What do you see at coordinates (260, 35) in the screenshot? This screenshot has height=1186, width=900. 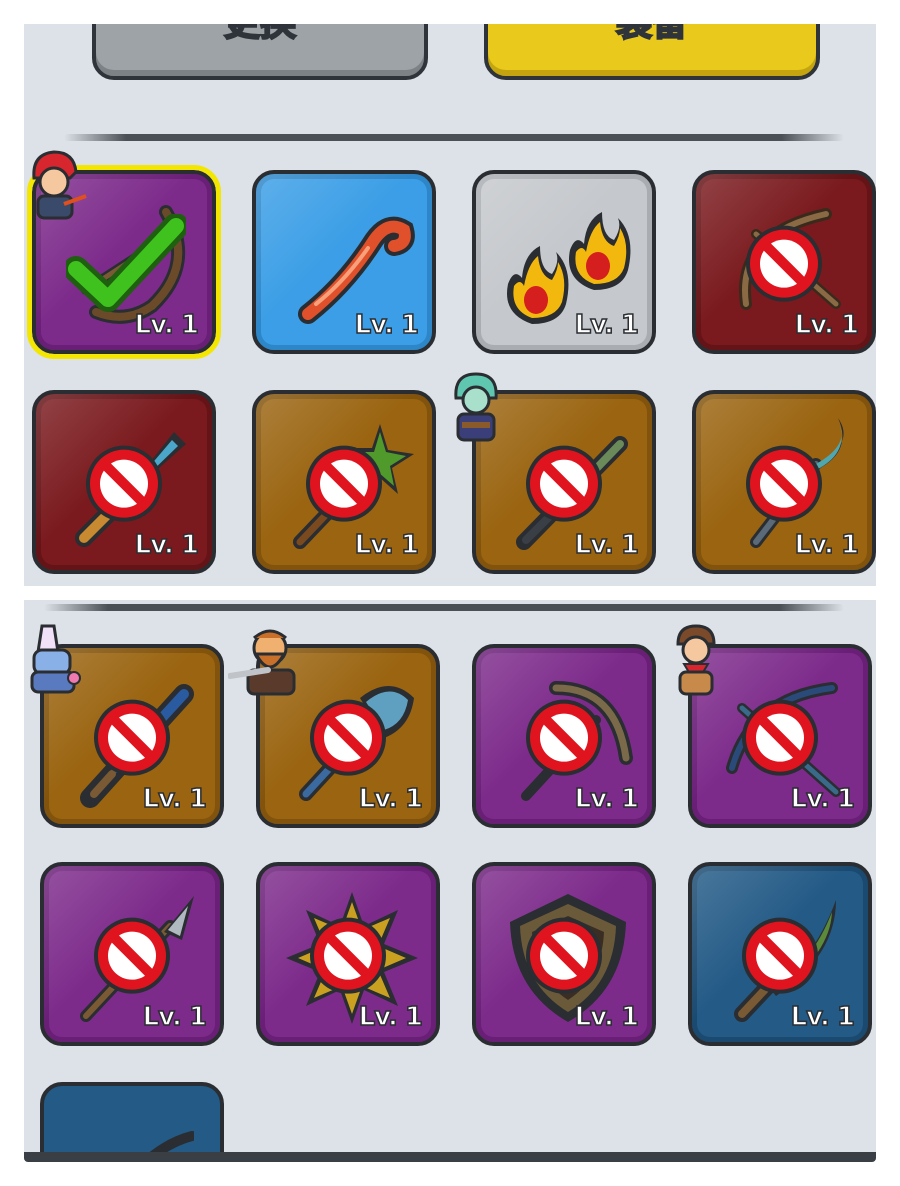 I see `swap-button-label: 更换` at bounding box center [260, 35].